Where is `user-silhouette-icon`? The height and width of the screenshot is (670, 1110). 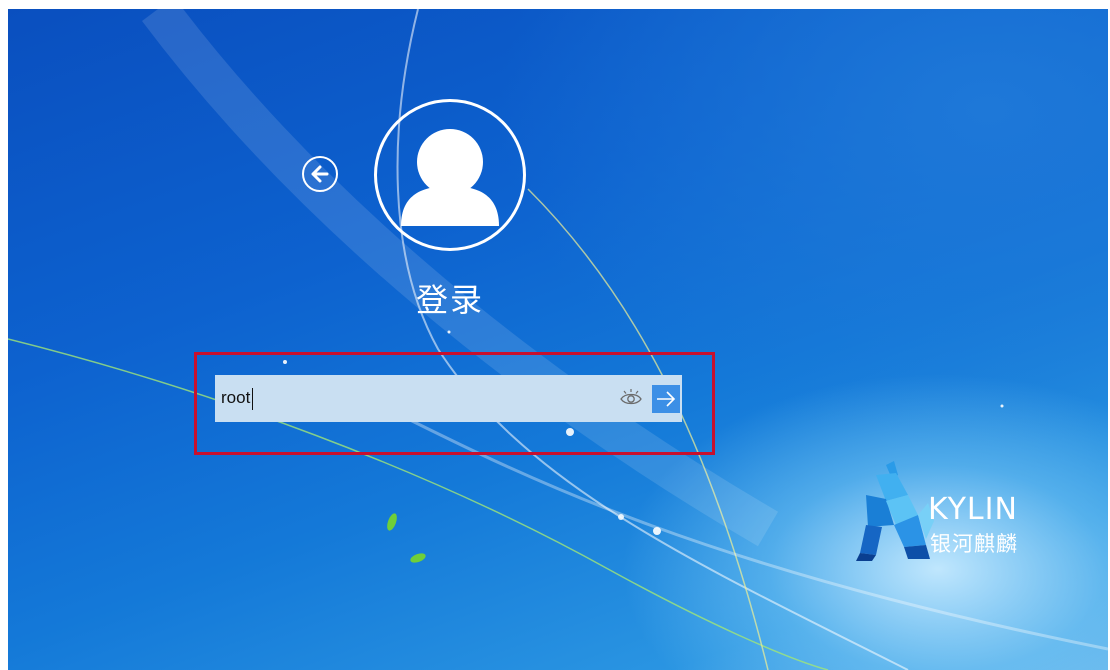 user-silhouette-icon is located at coordinates (450, 177).